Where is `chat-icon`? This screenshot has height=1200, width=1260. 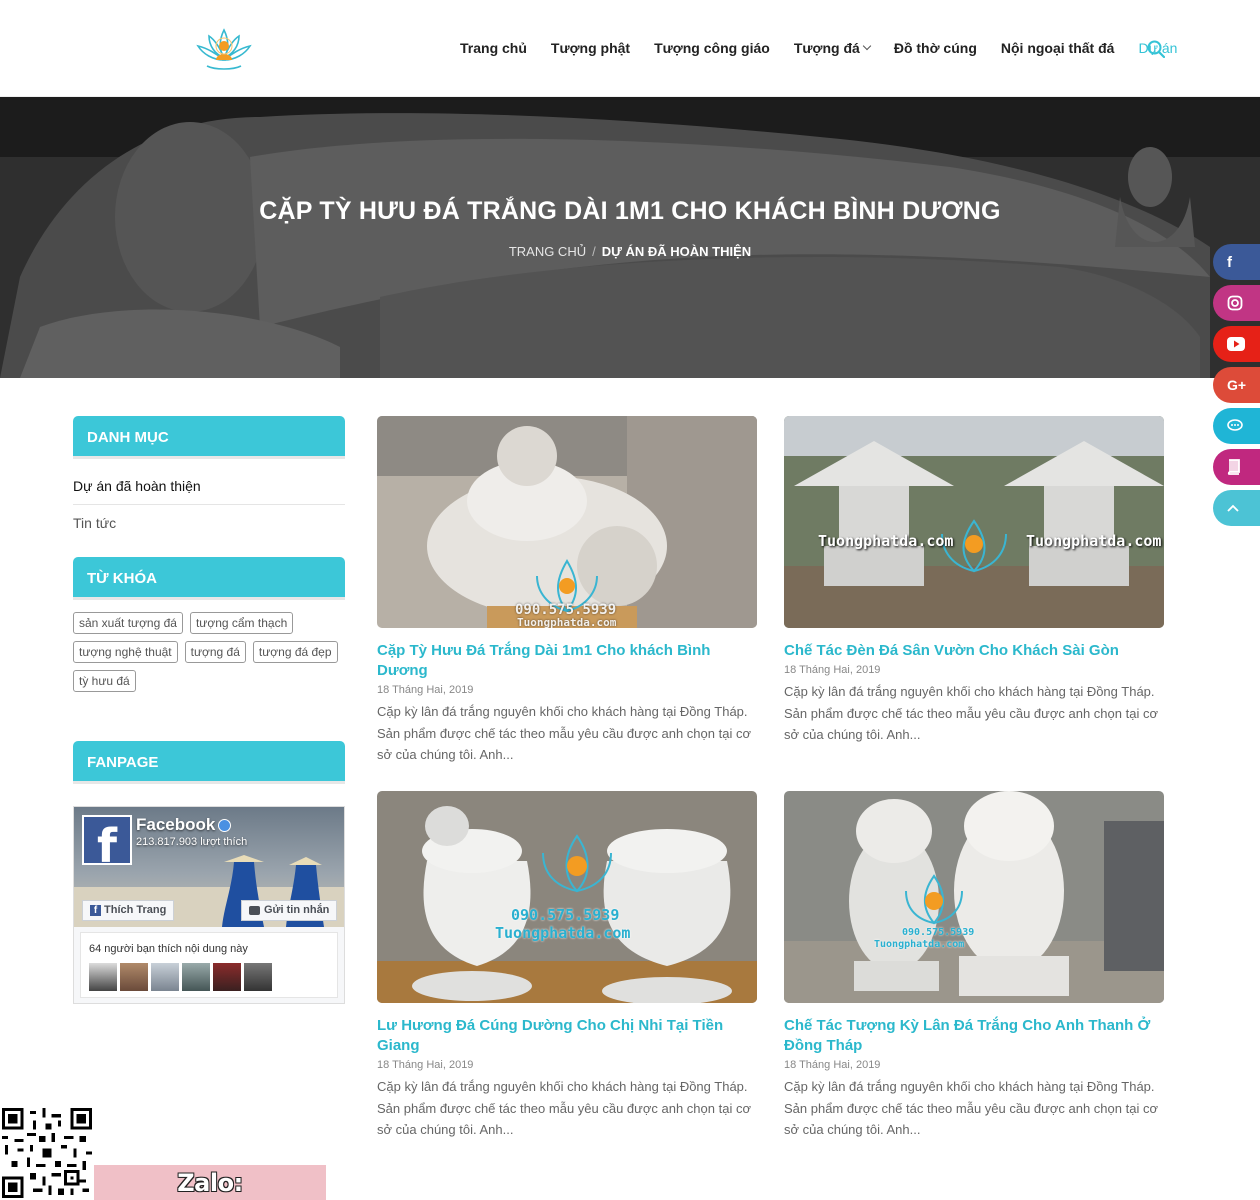 chat-icon is located at coordinates (1236, 426).